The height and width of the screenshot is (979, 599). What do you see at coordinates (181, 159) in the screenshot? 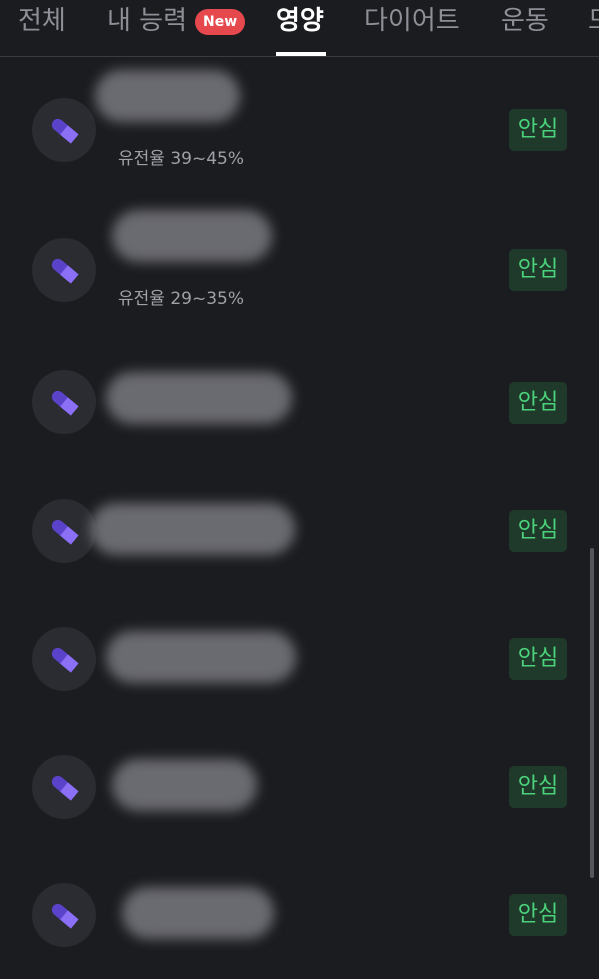
I see `heritability-text: 유전율 39~45%` at bounding box center [181, 159].